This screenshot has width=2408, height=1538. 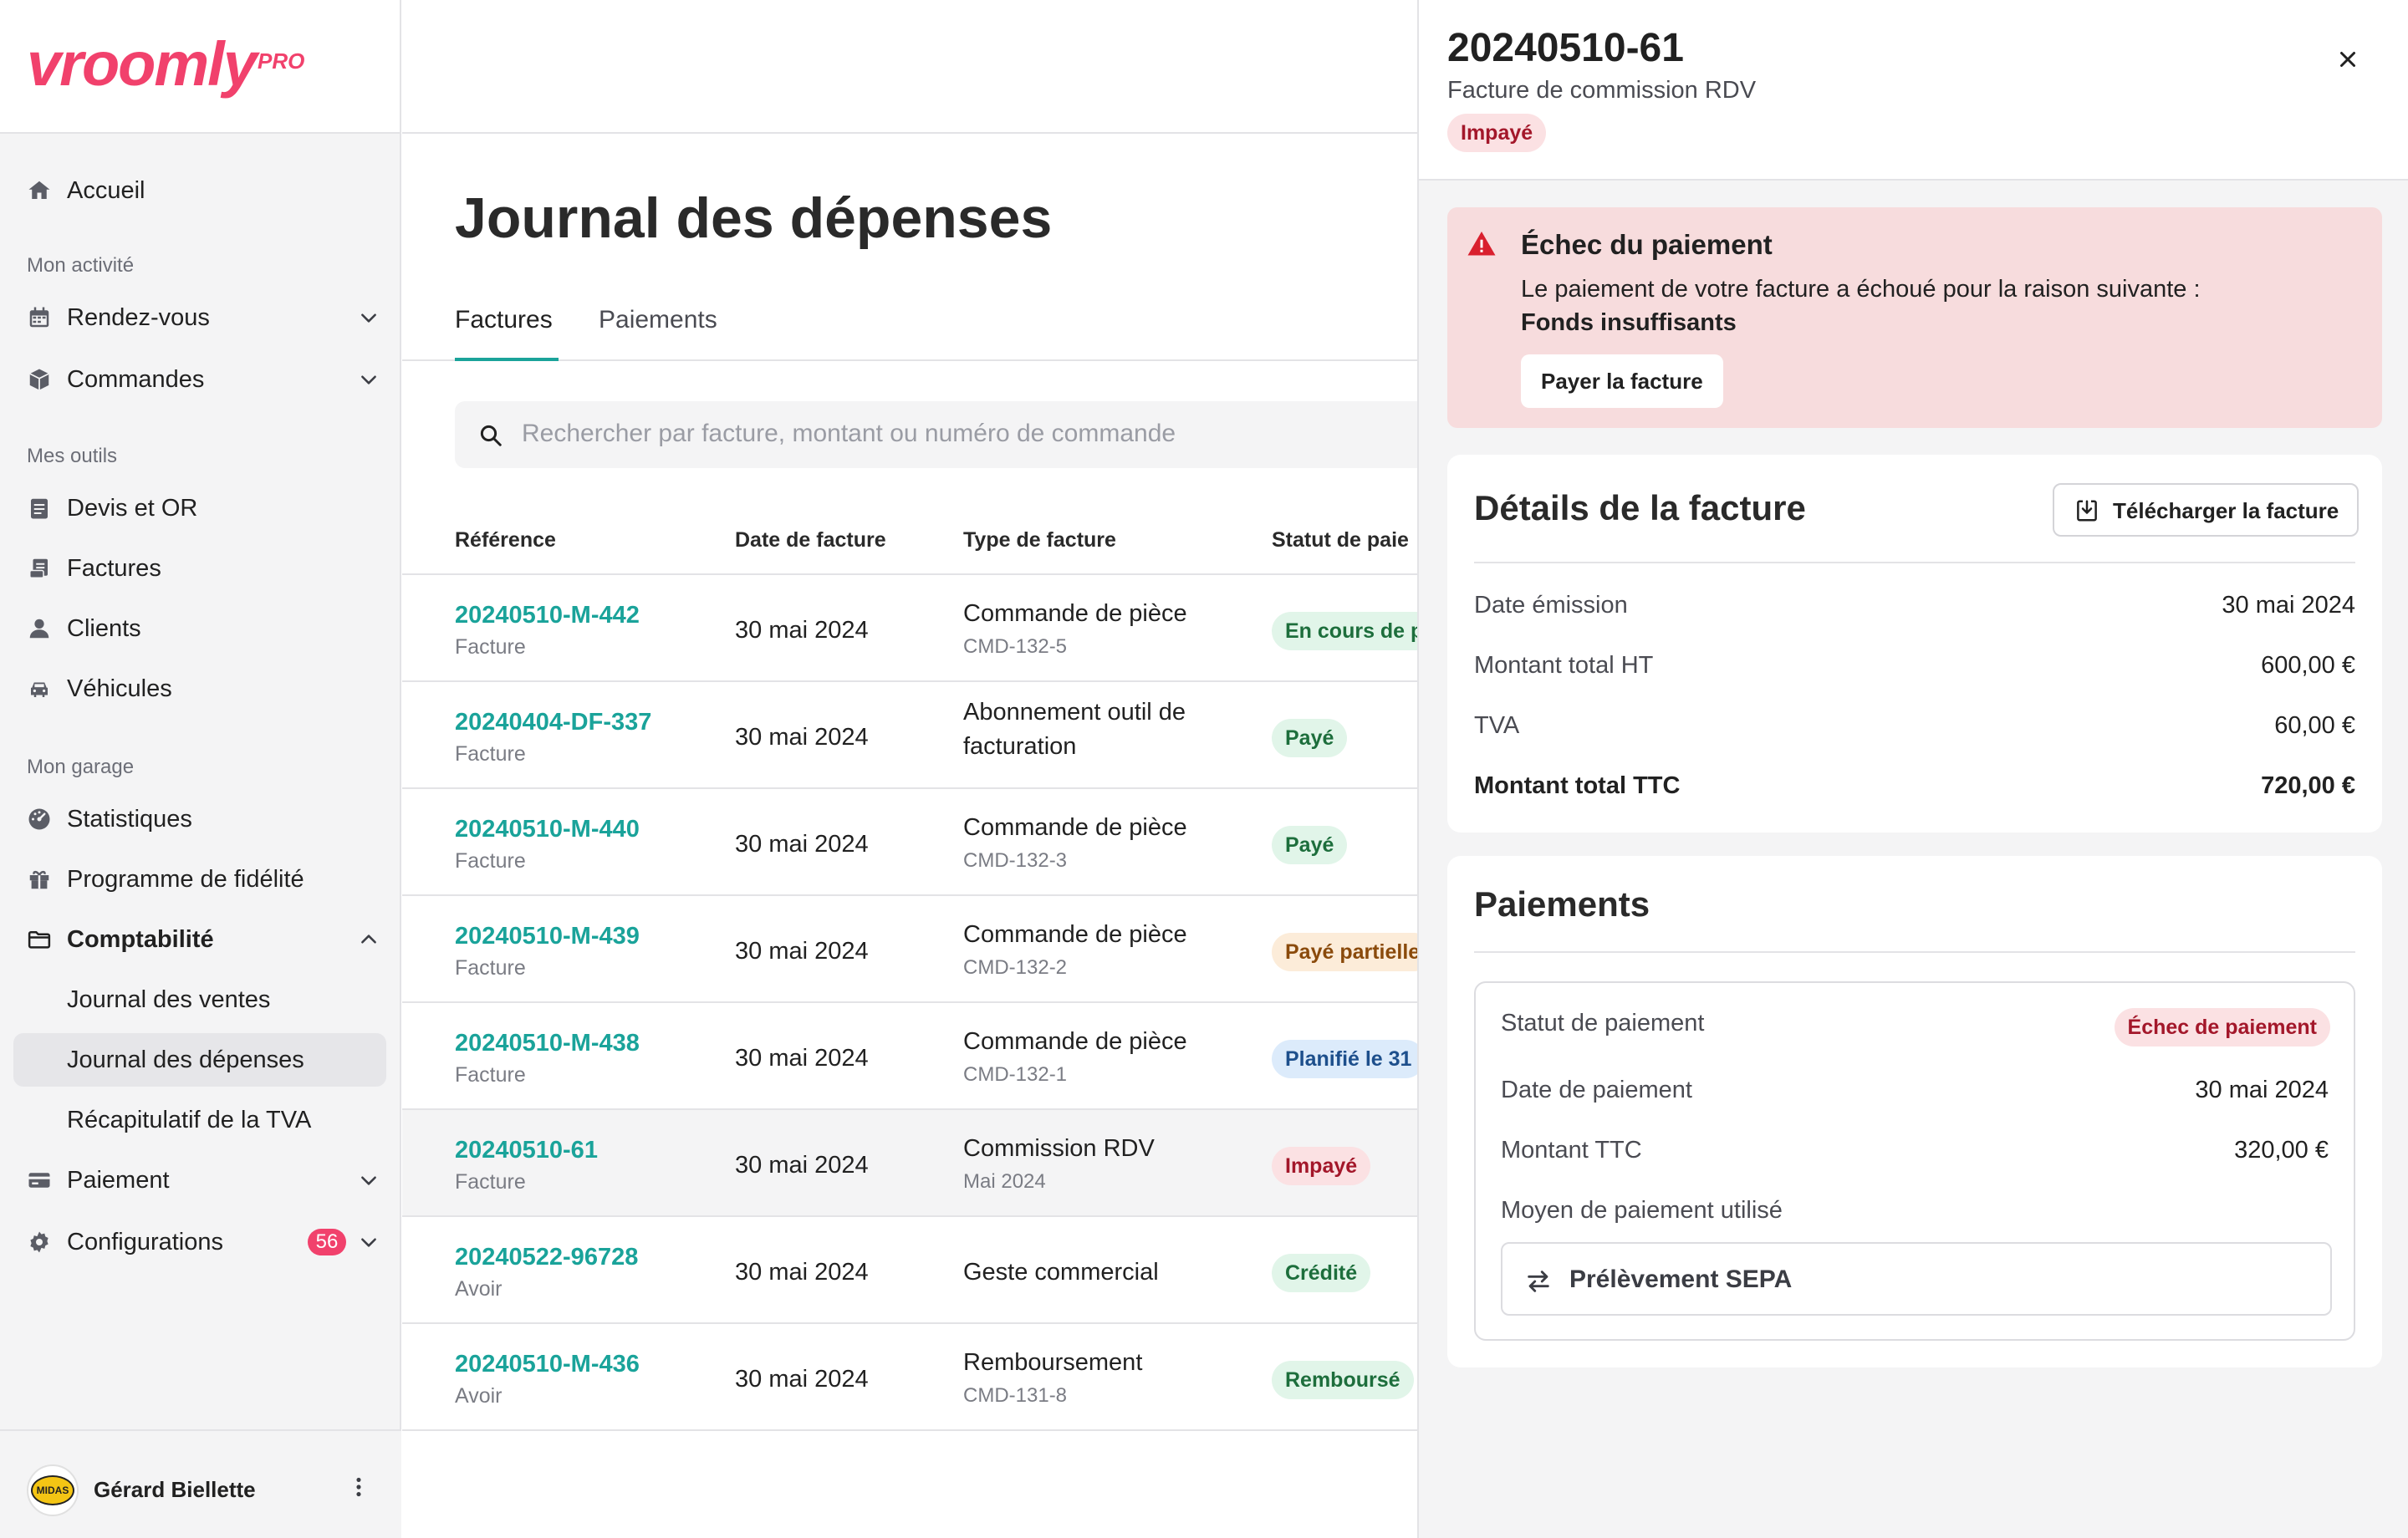 What do you see at coordinates (199, 629) in the screenshot?
I see `sidebar-item-clients: Clients` at bounding box center [199, 629].